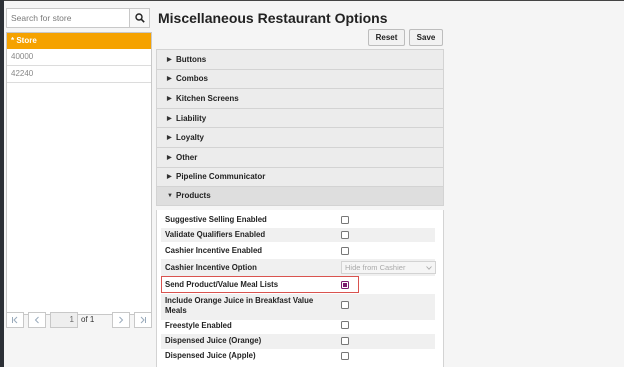  I want to click on option-label: Cashier Incentive Option, so click(211, 267).